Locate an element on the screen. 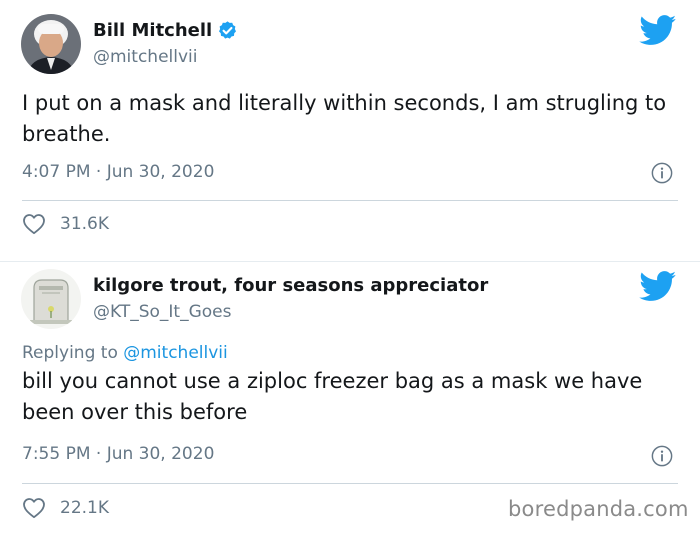 The image size is (700, 536). tweet-timestamp: 4:07 PM · Jun 30, 2020 is located at coordinates (118, 172).